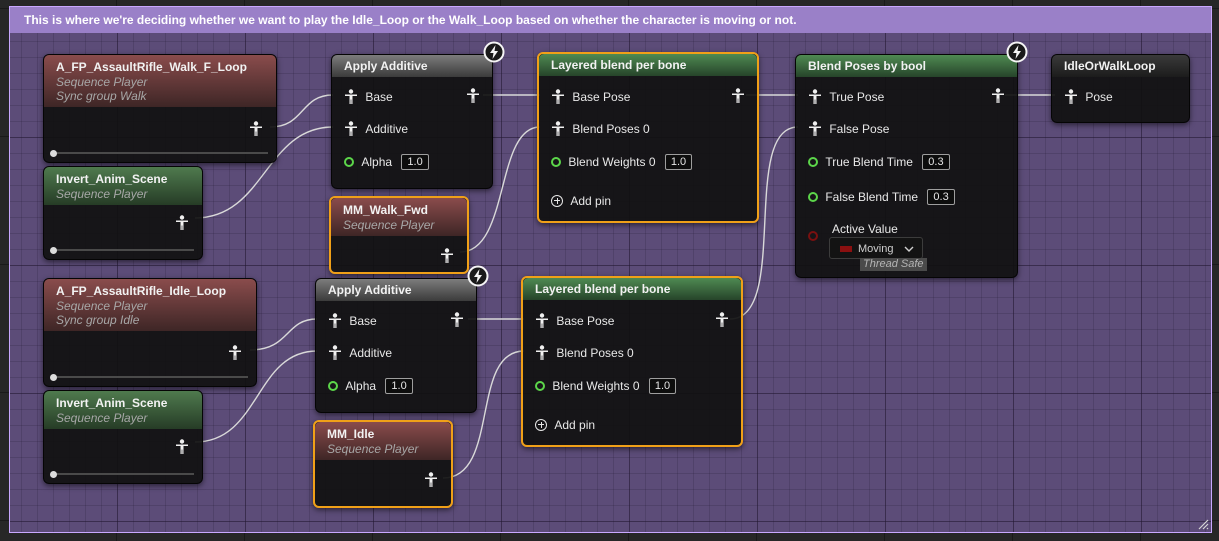  Describe the element at coordinates (102, 418) in the screenshot. I see `node-type: Sequence Player` at that location.